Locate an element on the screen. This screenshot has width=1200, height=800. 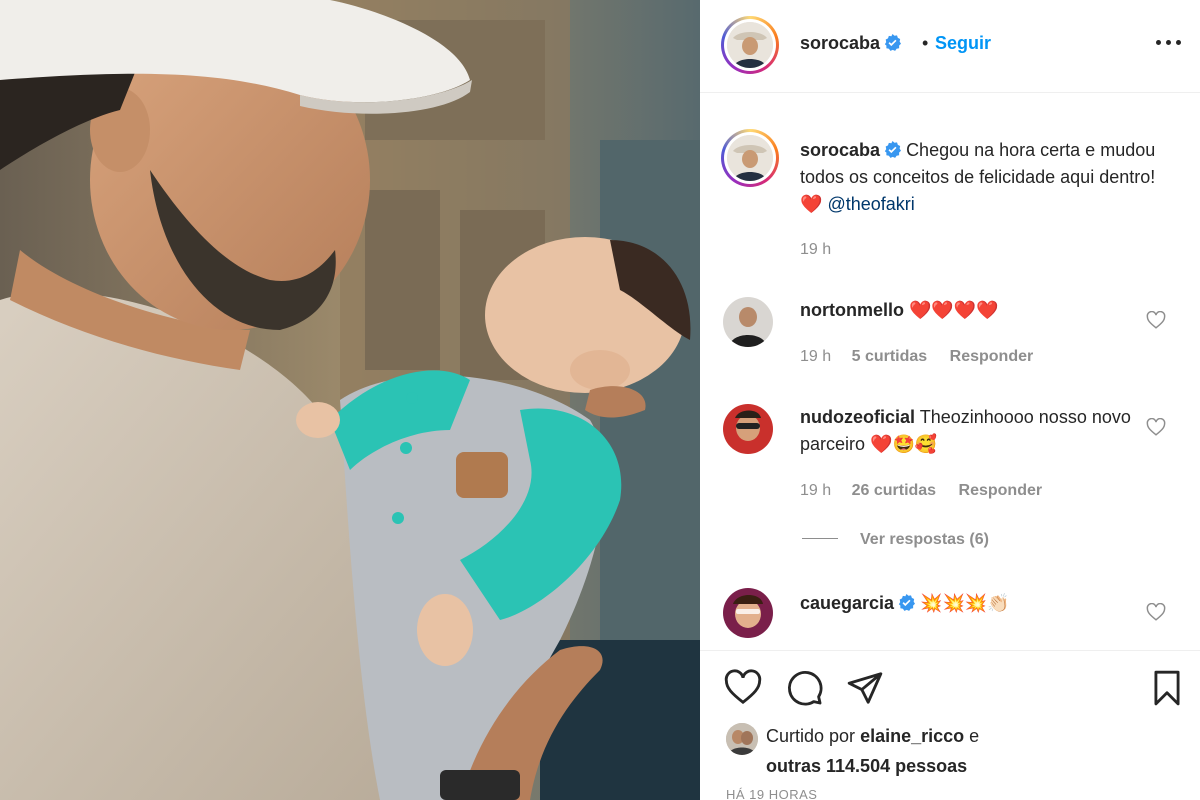
liked-by-conj: e is located at coordinates (974, 736).